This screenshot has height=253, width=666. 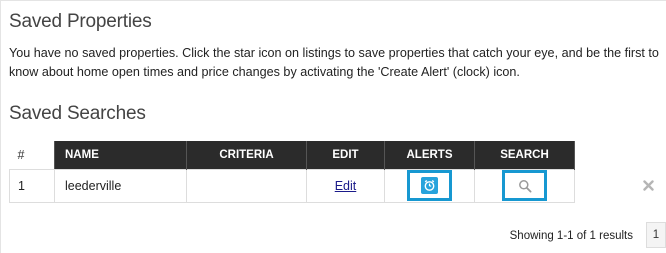 I want to click on column-header-edit: EDIT, so click(x=345, y=155).